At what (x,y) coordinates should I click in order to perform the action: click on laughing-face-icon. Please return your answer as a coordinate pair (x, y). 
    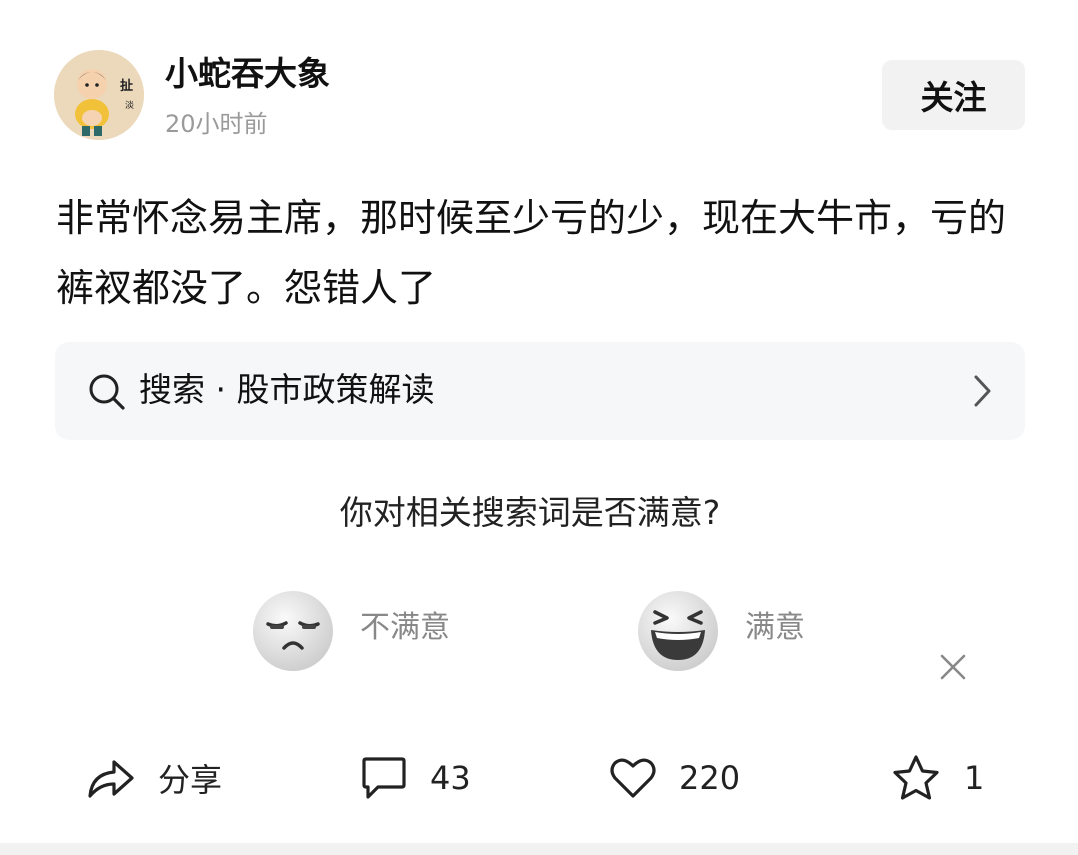
    Looking at the image, I should click on (678, 631).